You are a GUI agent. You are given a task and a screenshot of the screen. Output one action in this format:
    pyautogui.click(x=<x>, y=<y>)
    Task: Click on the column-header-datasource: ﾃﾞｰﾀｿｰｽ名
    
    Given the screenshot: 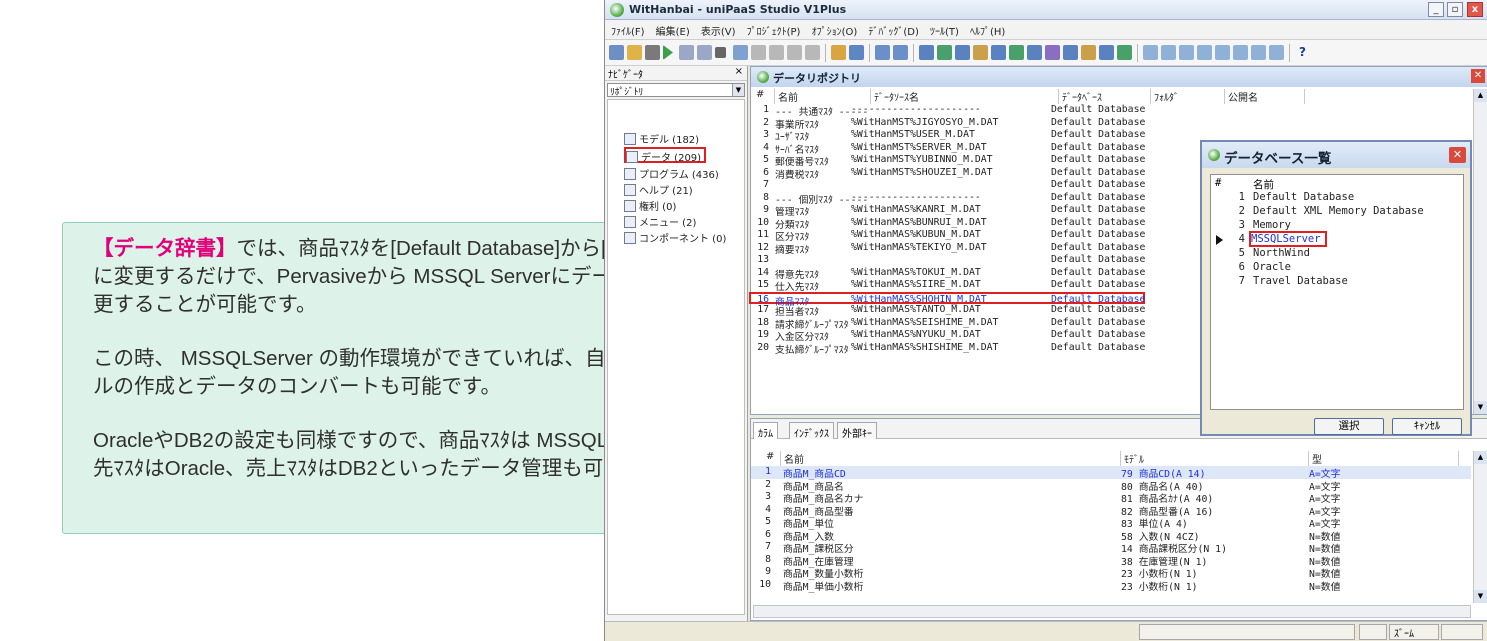 What is the action you would take?
    pyautogui.click(x=965, y=96)
    